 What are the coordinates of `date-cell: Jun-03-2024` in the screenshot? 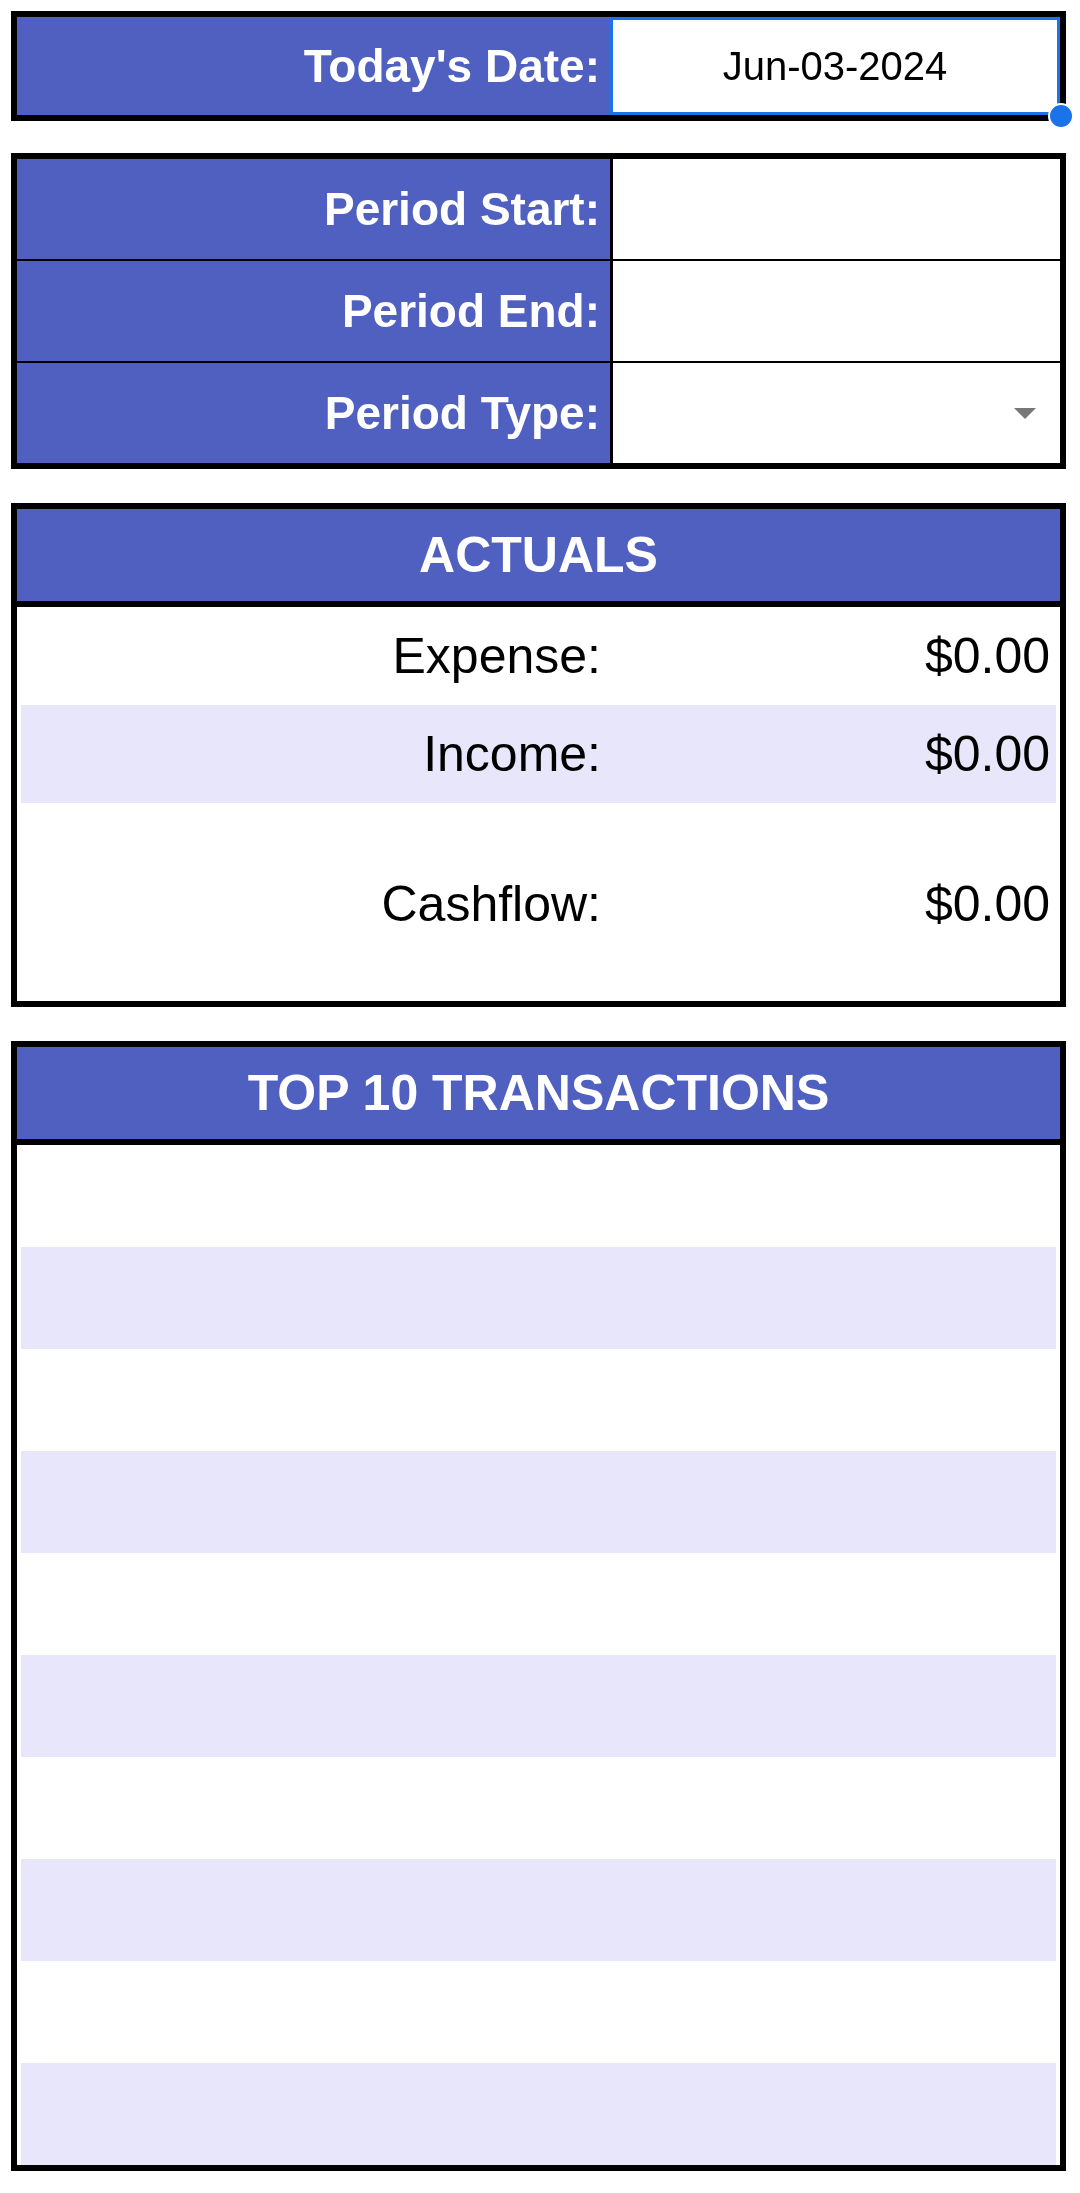 It's located at (835, 66).